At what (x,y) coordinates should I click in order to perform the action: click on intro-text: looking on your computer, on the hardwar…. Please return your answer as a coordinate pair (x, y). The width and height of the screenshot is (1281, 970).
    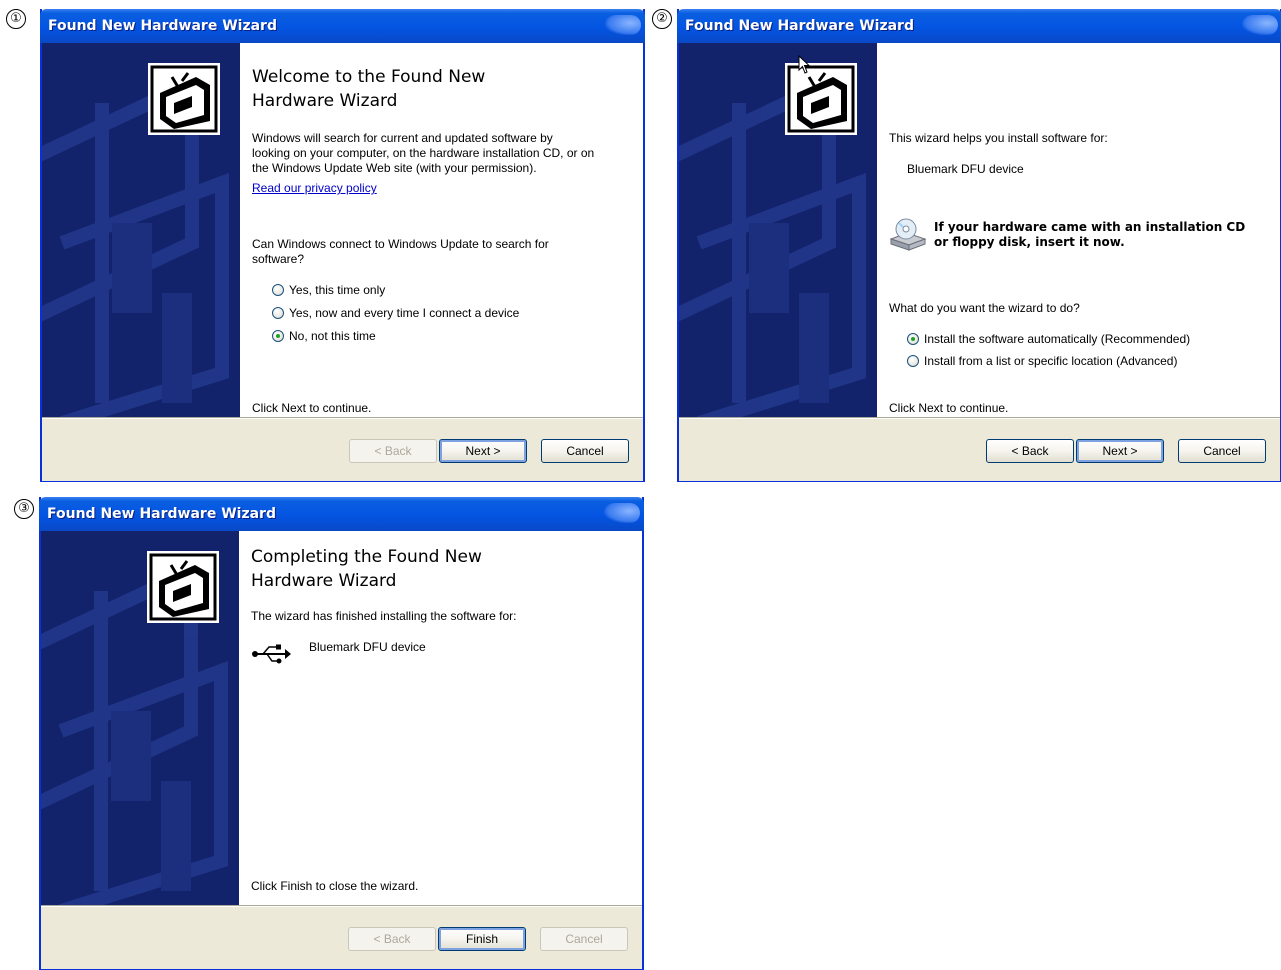
    Looking at the image, I should click on (423, 153).